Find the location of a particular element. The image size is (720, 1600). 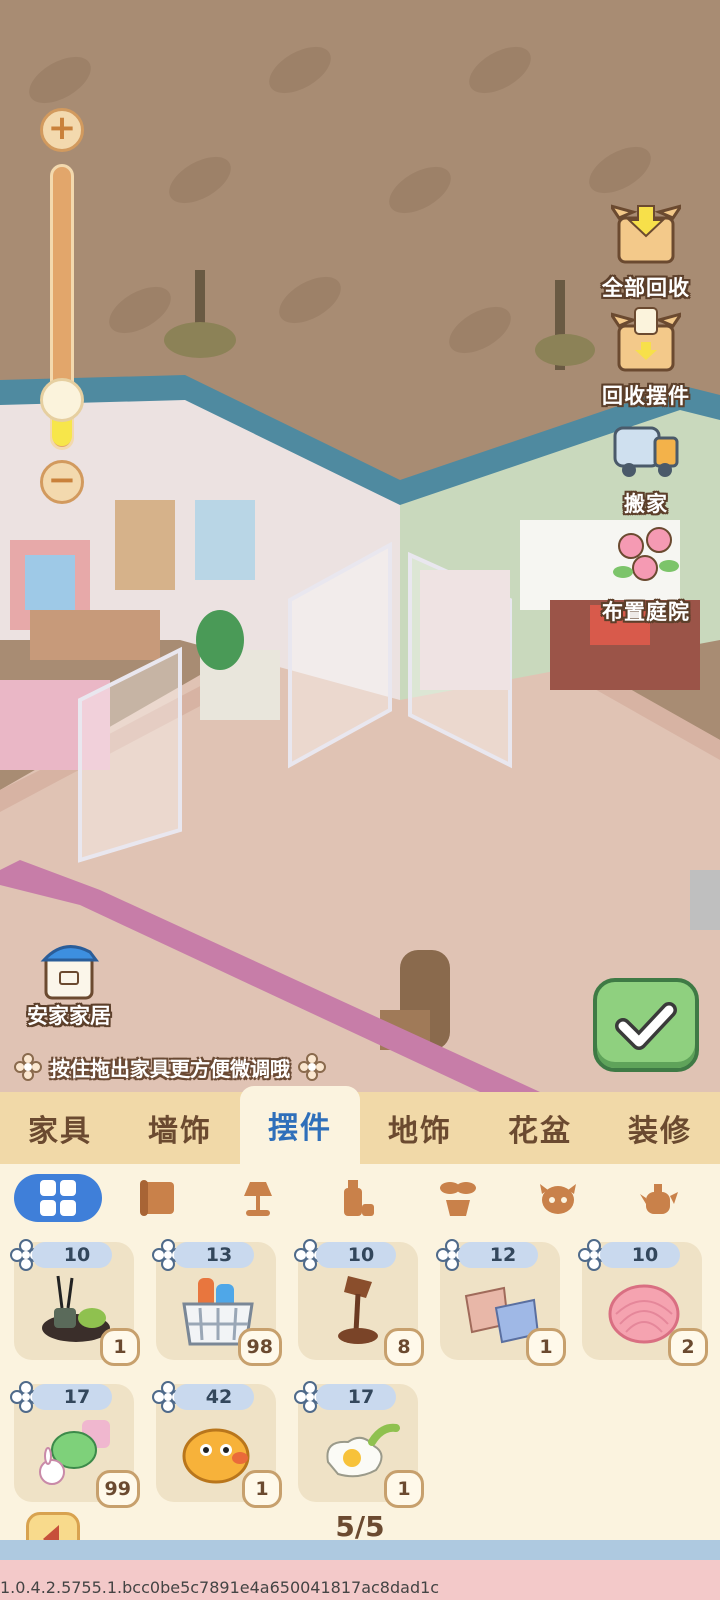

item-card-plush-toys: 17 99 is located at coordinates (75, 1444).